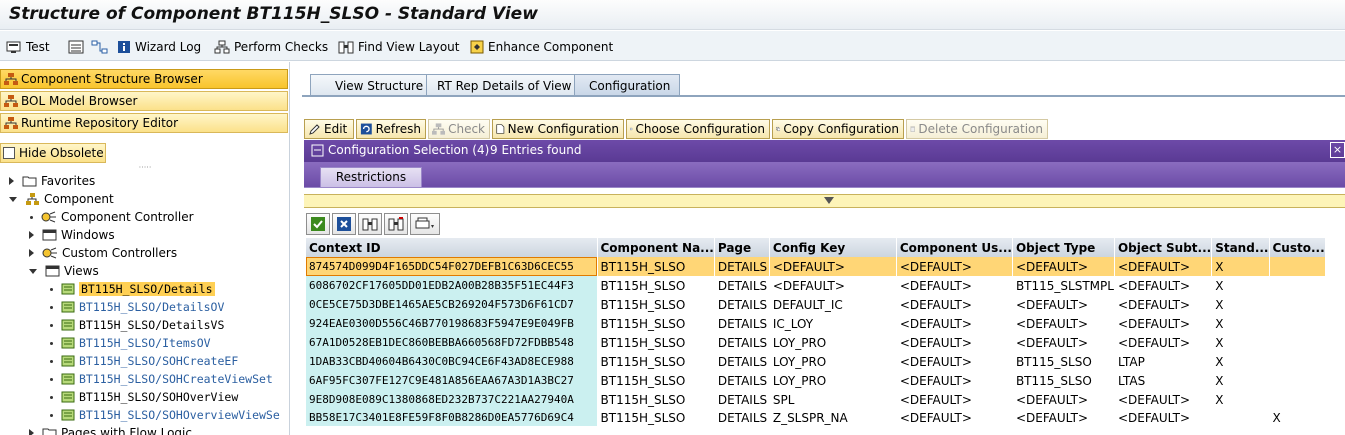  Describe the element at coordinates (137, 307) in the screenshot. I see `tree-node-view: BT115H_SLSO/DetailsOV` at that location.